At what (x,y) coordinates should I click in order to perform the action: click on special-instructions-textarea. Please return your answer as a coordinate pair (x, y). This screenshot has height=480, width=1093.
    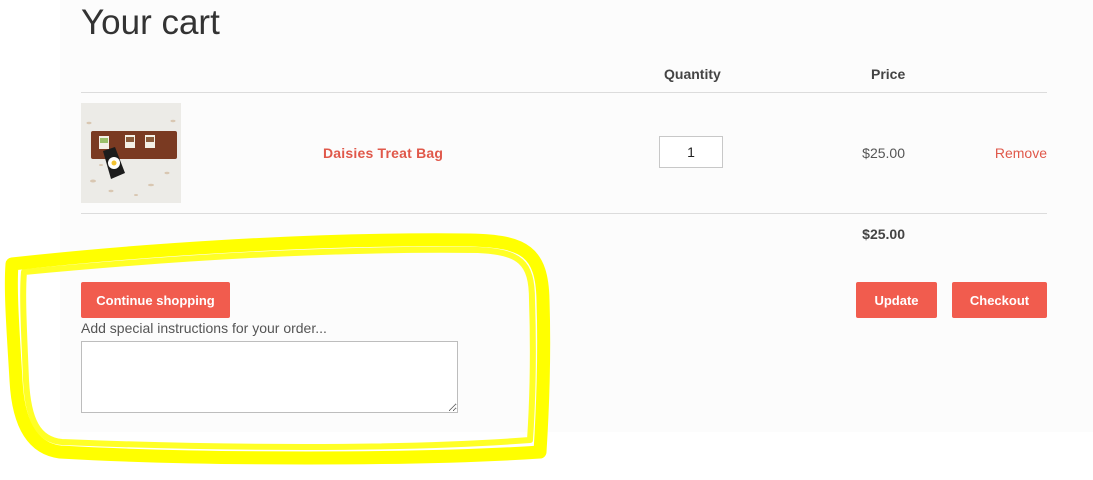
    Looking at the image, I should click on (269, 377).